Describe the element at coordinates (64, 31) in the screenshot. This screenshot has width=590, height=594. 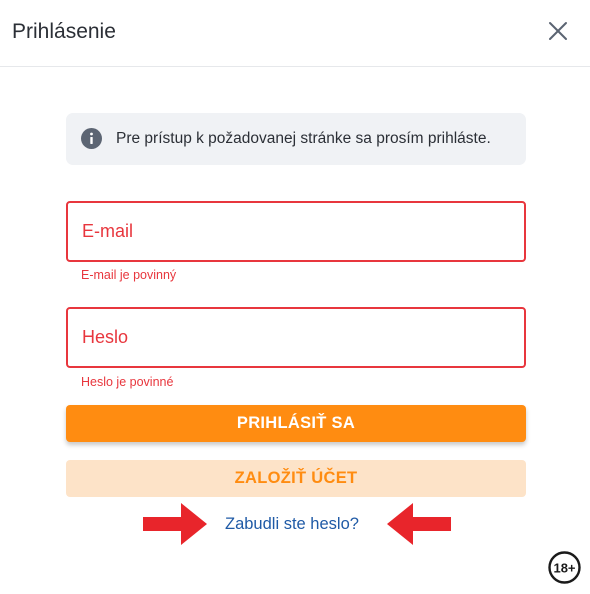
I see `dialog-title: Prihlásenie` at that location.